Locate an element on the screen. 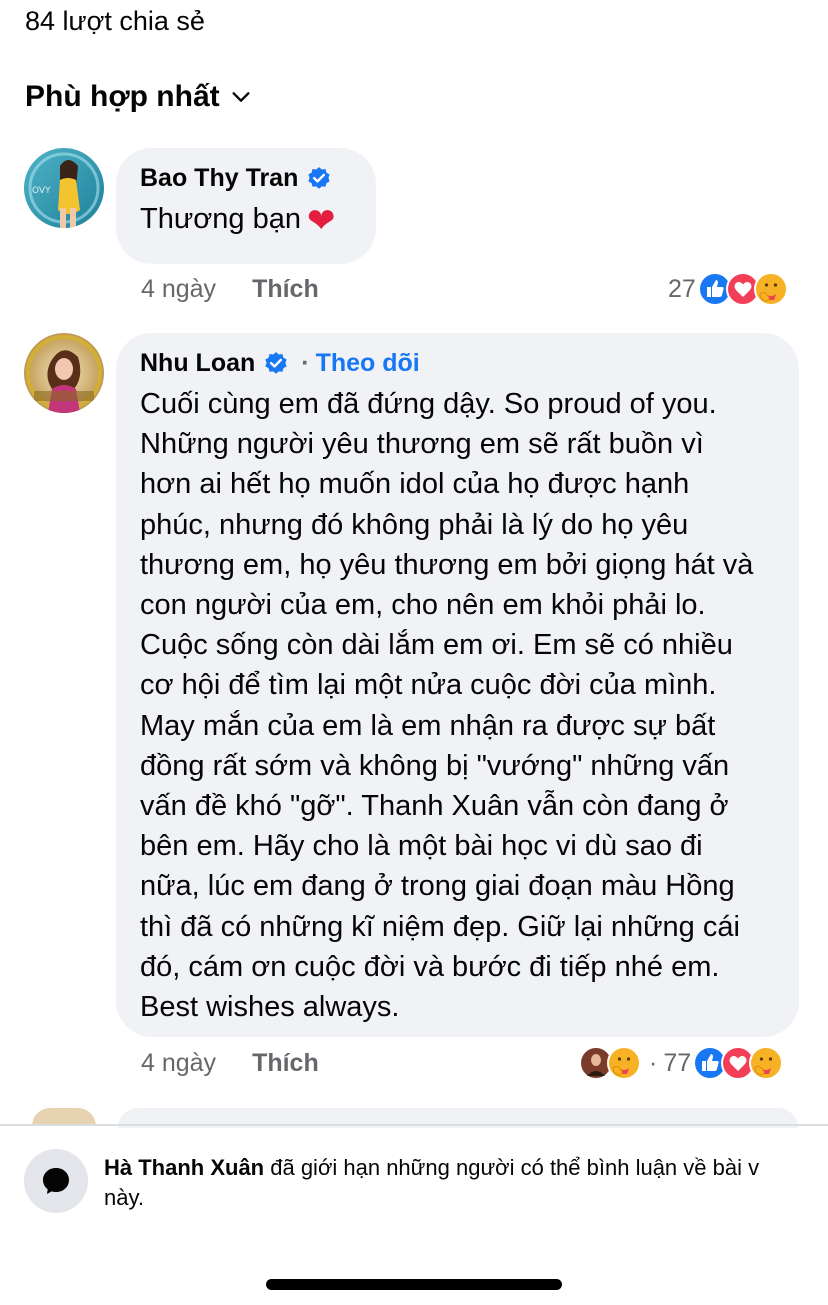 This screenshot has width=828, height=1305. follow-button: · Theo dõi is located at coordinates (360, 363).